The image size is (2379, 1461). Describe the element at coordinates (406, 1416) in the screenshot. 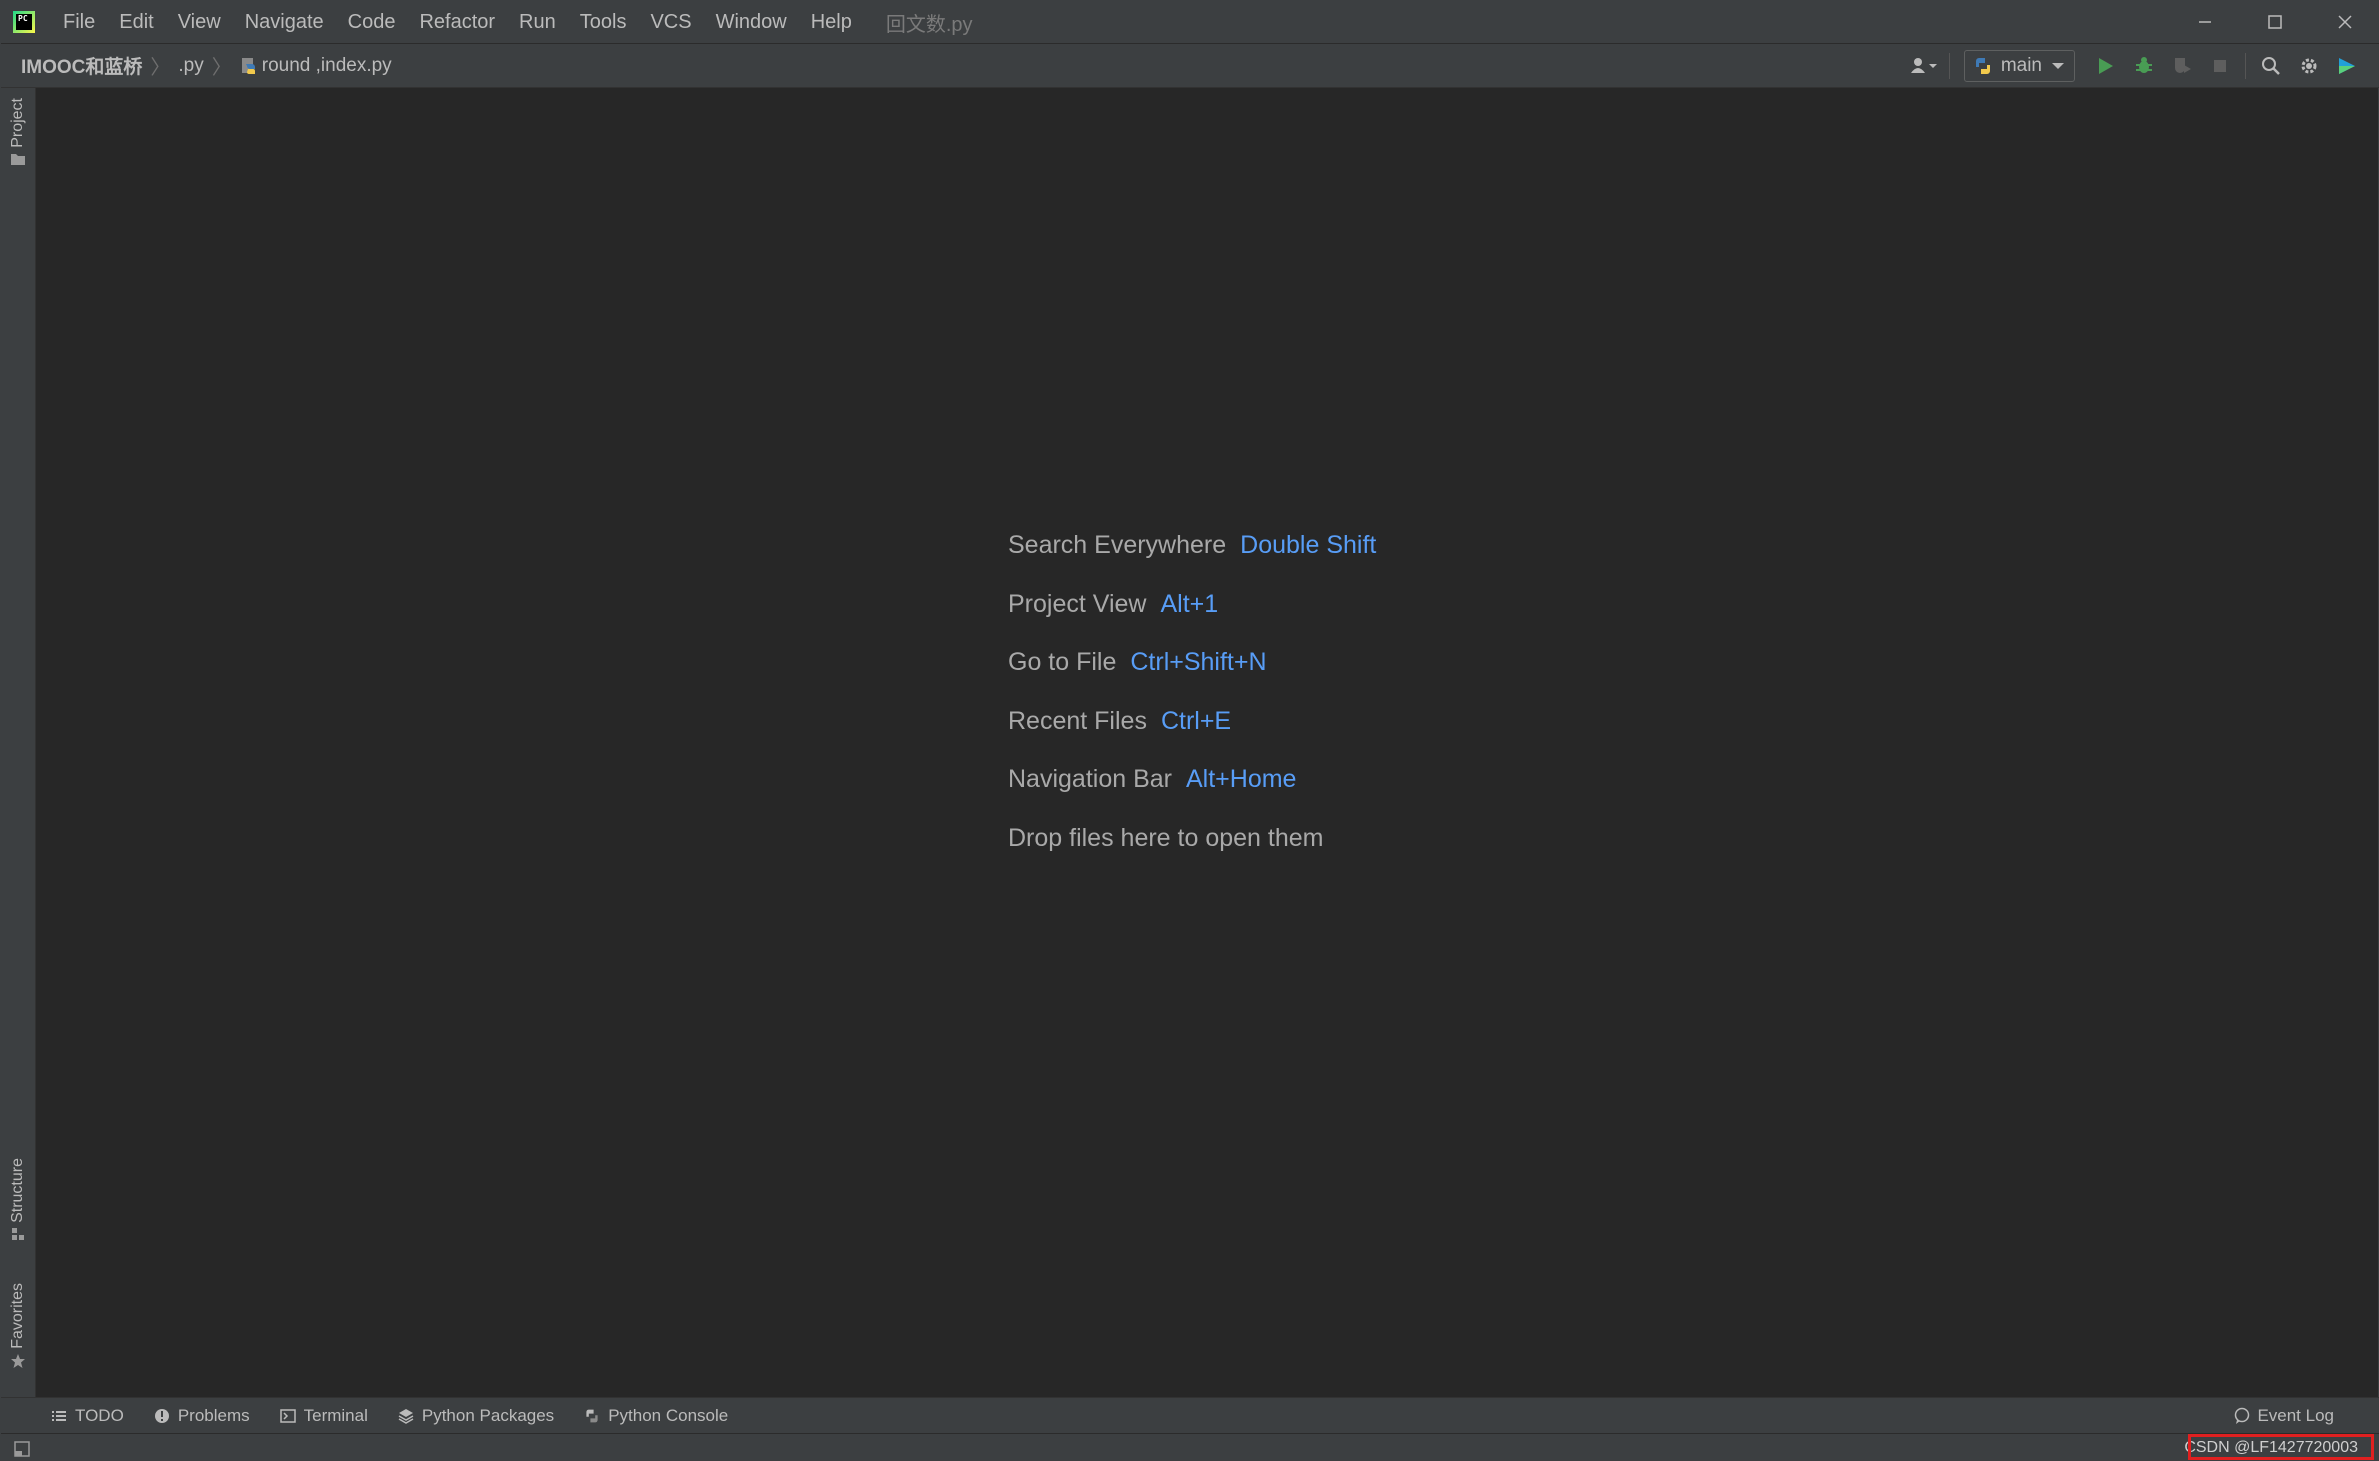

I see `layers-icon` at that location.